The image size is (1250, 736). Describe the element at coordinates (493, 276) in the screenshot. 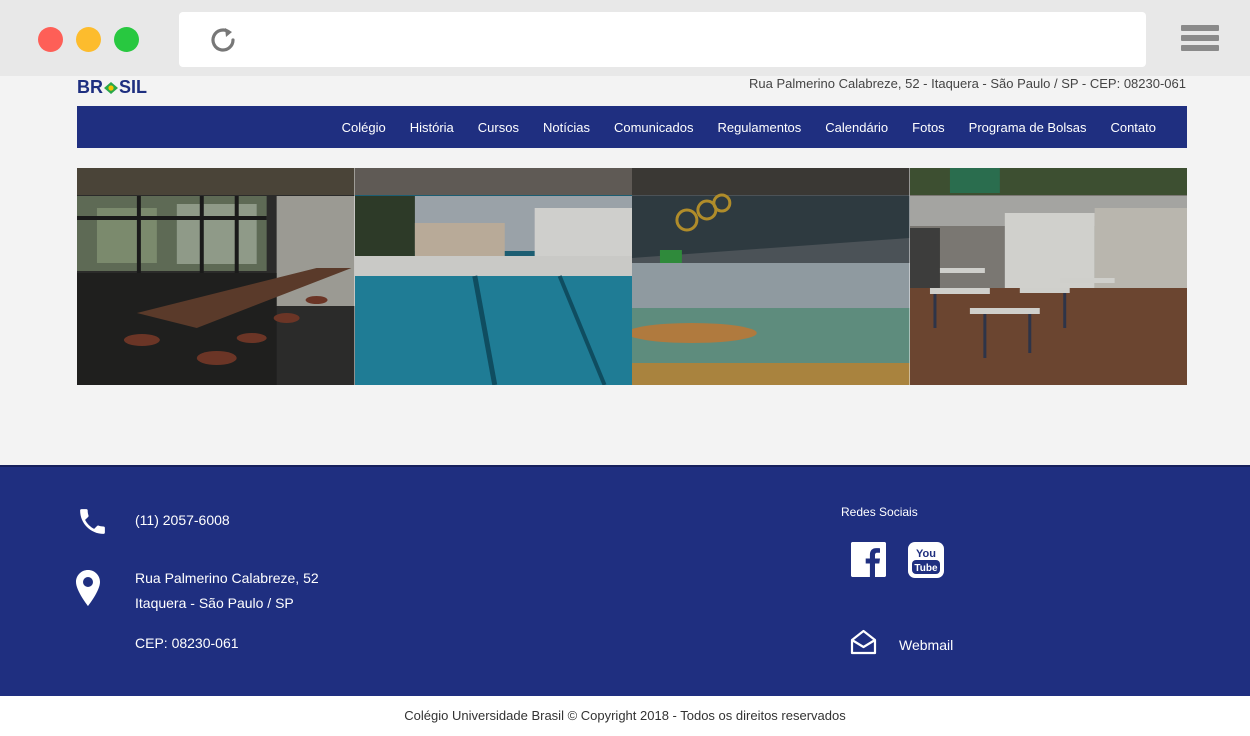

I see `pool-photo` at that location.